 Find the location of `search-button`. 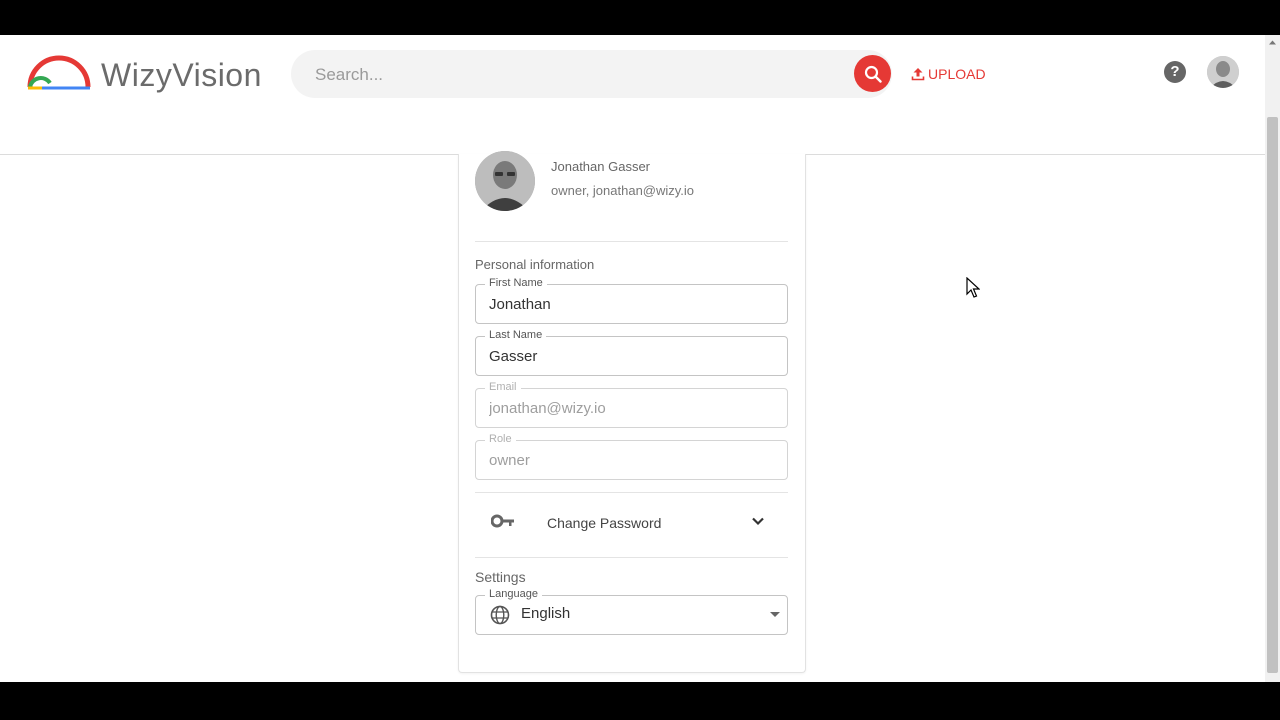

search-button is located at coordinates (872, 73).